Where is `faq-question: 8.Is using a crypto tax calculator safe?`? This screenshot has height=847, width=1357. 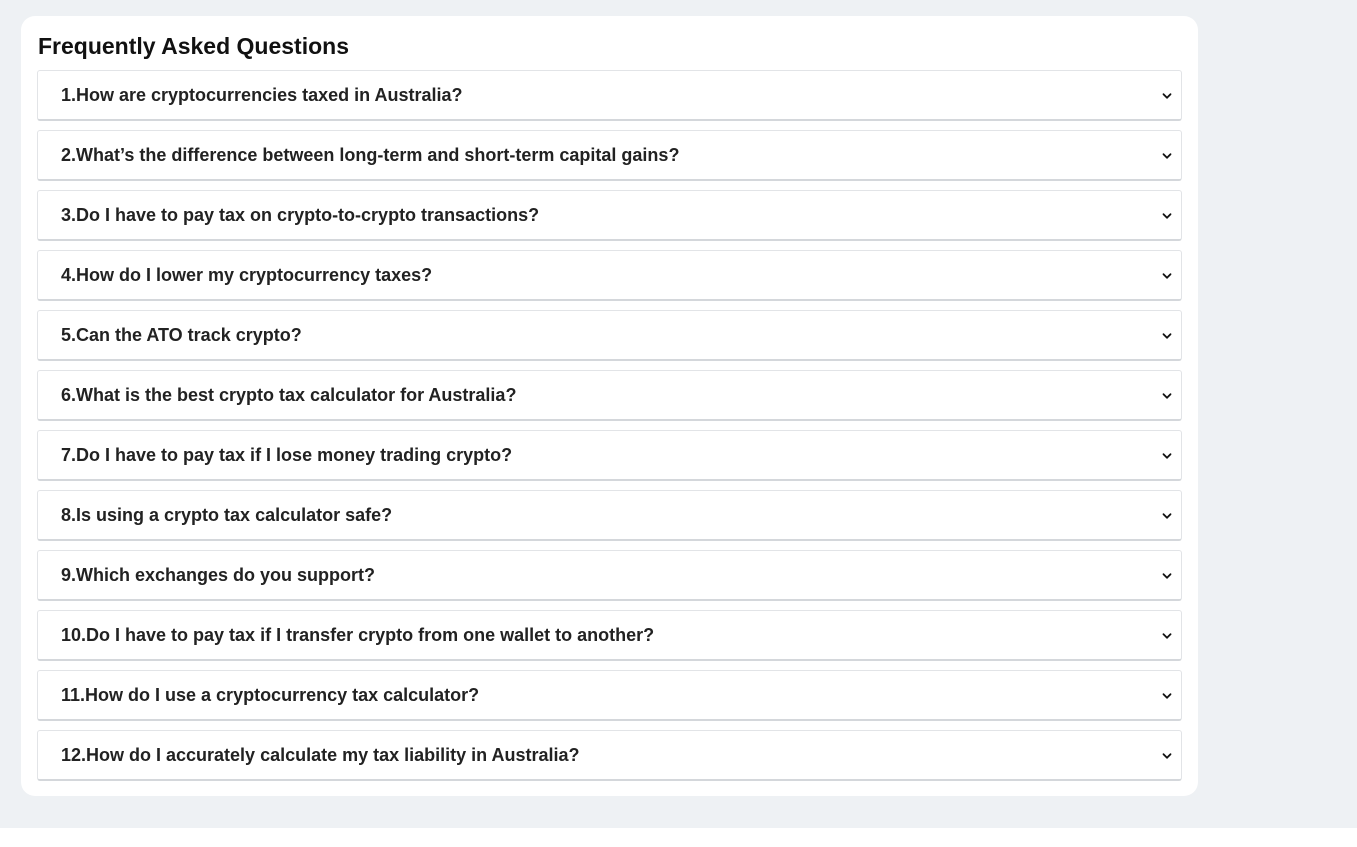
faq-question: 8.Is using a crypto tax calculator safe? is located at coordinates (227, 515).